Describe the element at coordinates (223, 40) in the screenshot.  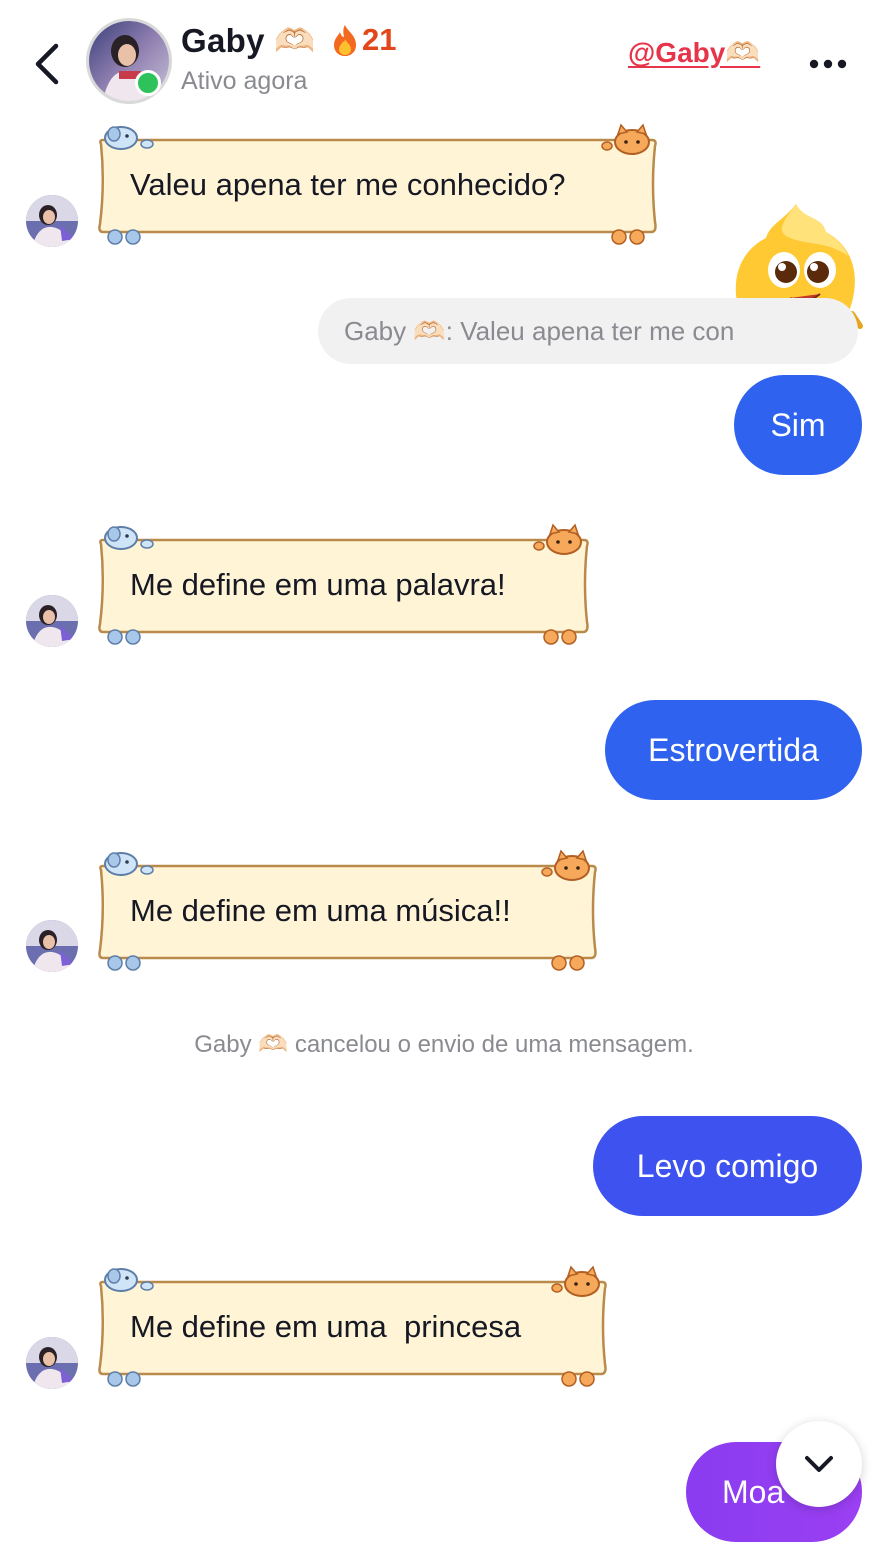
I see `contact-name-text: Gaby` at that location.